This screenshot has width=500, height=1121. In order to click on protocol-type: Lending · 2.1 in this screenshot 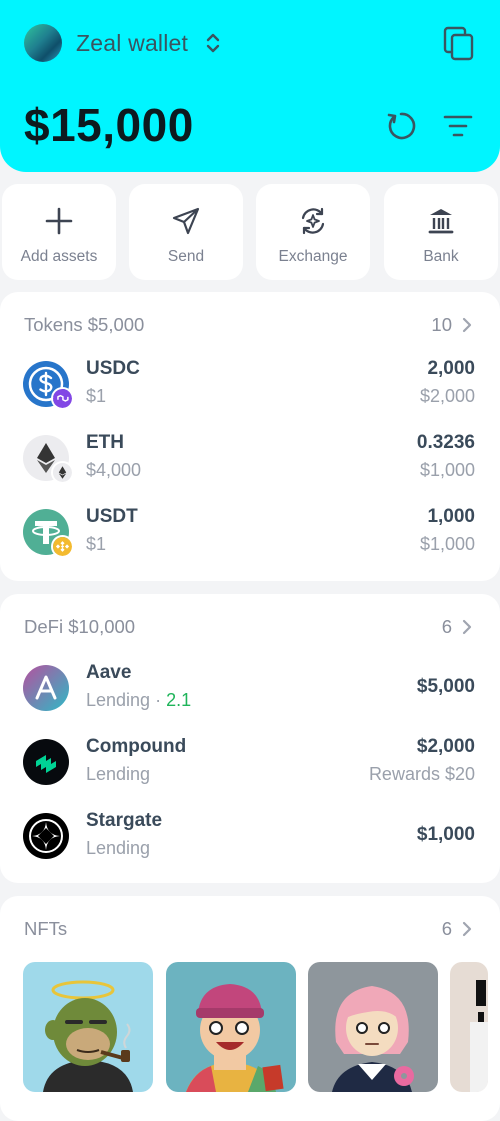, I will do `click(139, 700)`.